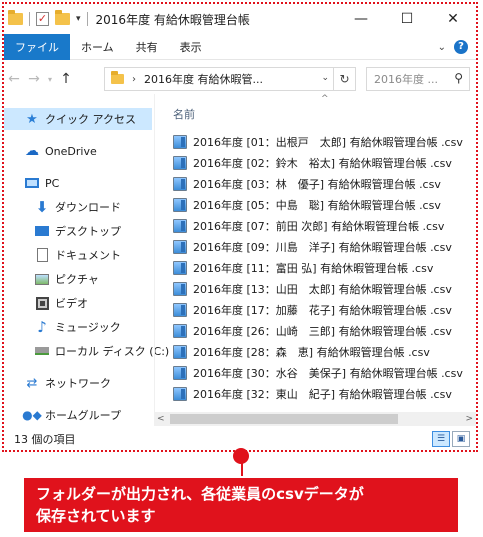  What do you see at coordinates (313, 268) in the screenshot?
I see `file-name: 2016年度 [11：富田 弘] 有給休暇管理台帳 .csv` at bounding box center [313, 268].